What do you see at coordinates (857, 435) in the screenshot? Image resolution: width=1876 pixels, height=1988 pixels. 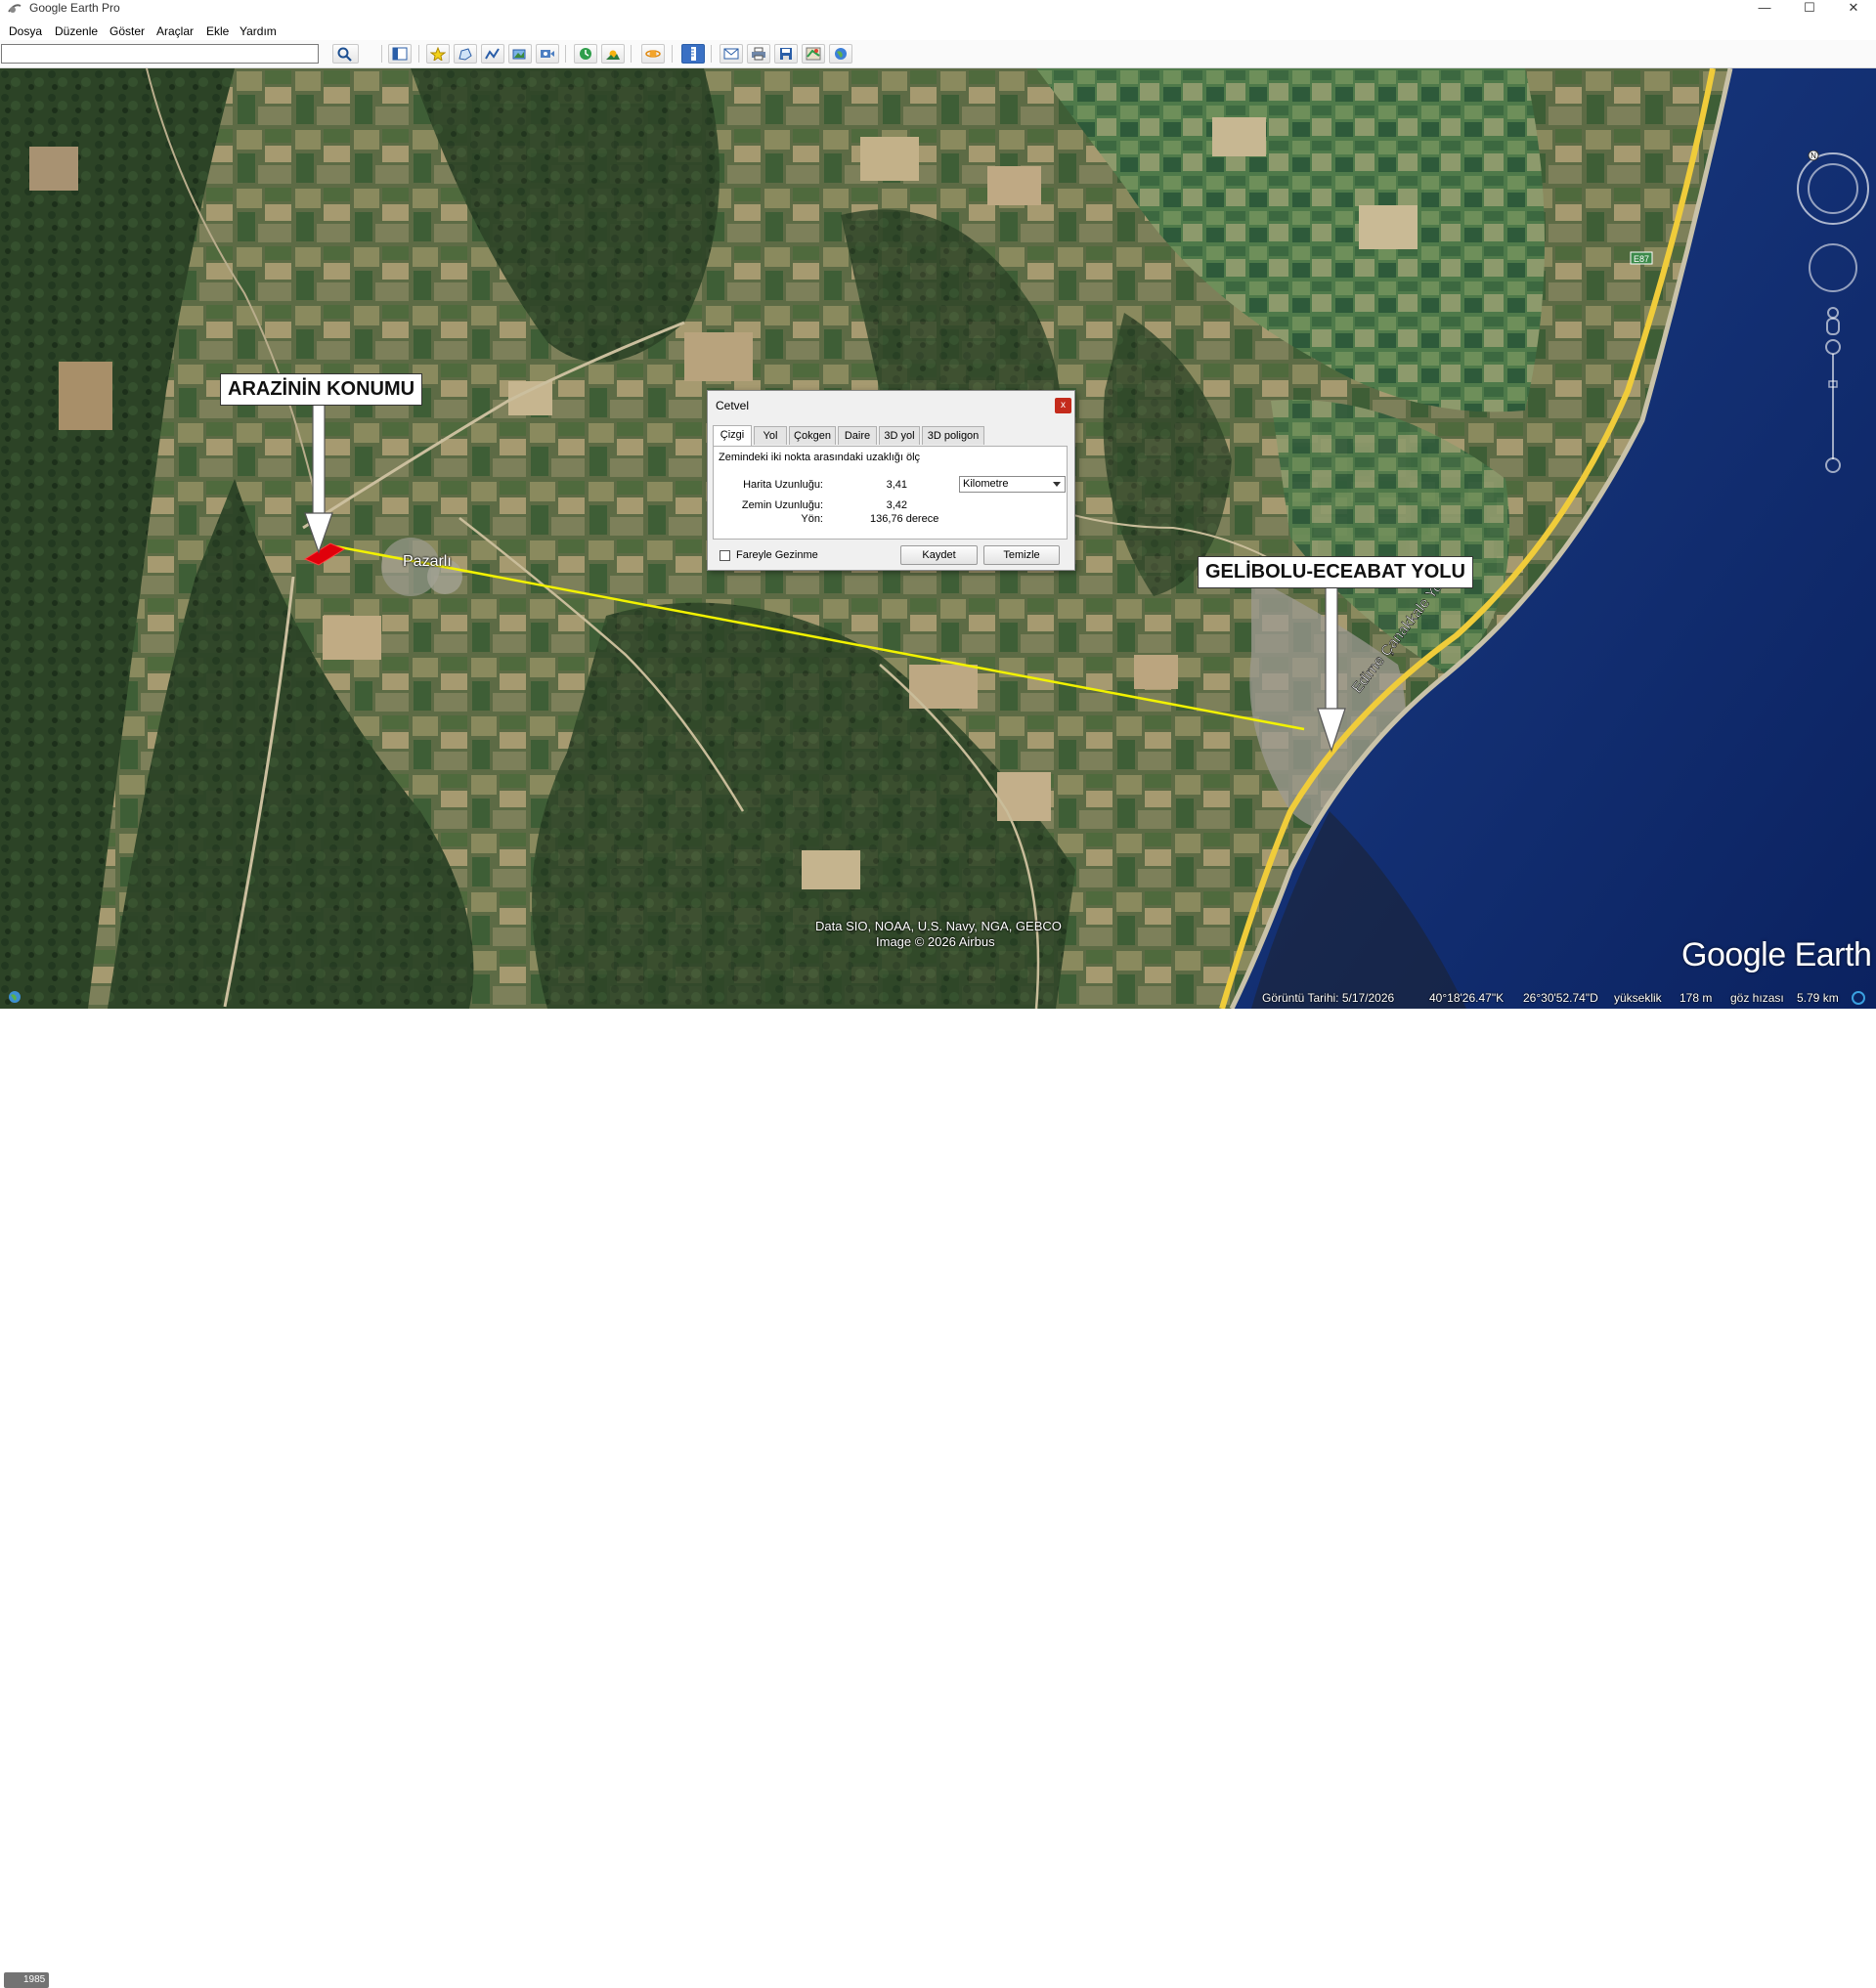 I see `tab-circle: Daire` at bounding box center [857, 435].